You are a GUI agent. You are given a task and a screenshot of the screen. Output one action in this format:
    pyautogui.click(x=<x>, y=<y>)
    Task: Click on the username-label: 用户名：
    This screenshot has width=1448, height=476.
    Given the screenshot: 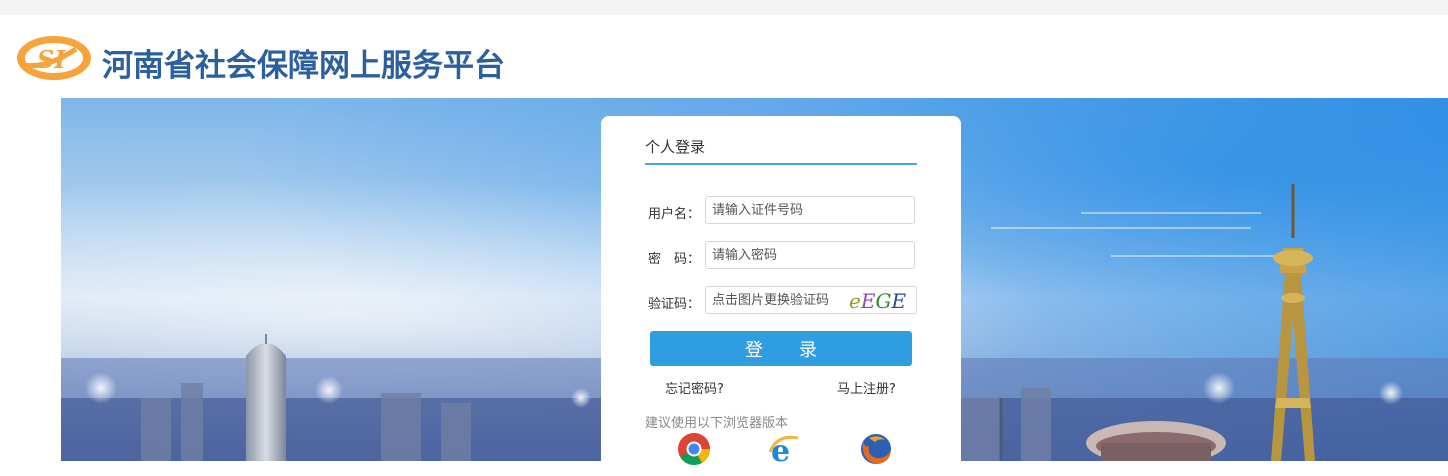 What is the action you would take?
    pyautogui.click(x=674, y=214)
    